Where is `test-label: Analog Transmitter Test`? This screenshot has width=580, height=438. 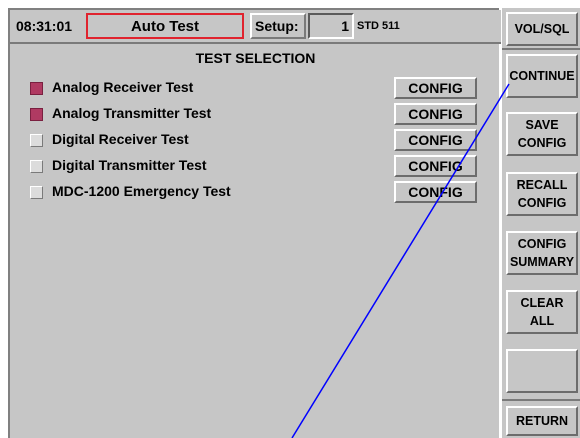
test-label: Analog Transmitter Test is located at coordinates (132, 113).